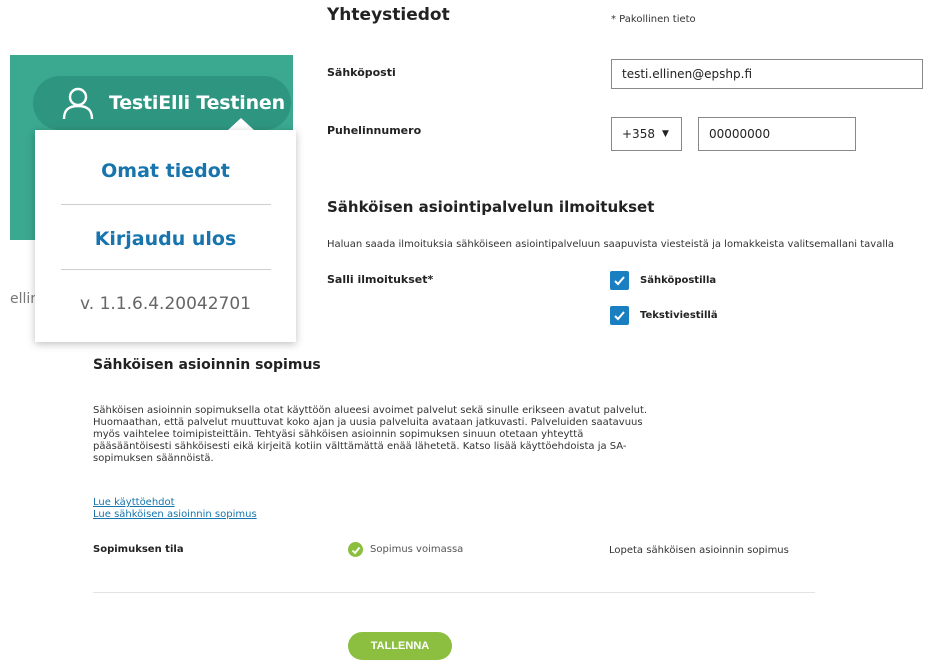 Image resolution: width=931 pixels, height=660 pixels. What do you see at coordinates (638, 134) in the screenshot?
I see `country-code-value: +358` at bounding box center [638, 134].